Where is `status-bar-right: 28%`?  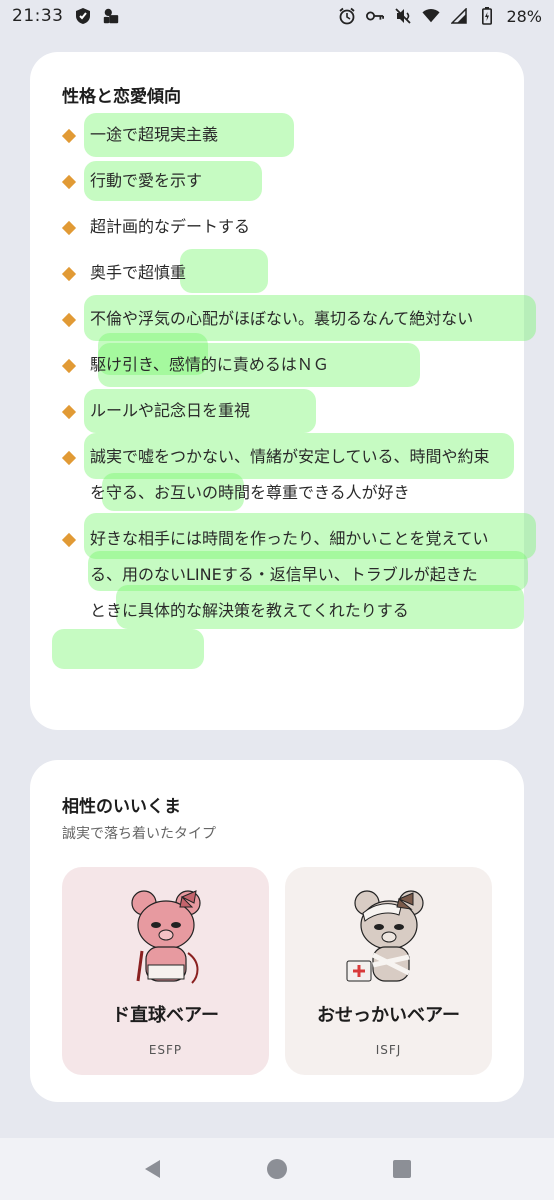
status-bar-right: 28% is located at coordinates (440, 16).